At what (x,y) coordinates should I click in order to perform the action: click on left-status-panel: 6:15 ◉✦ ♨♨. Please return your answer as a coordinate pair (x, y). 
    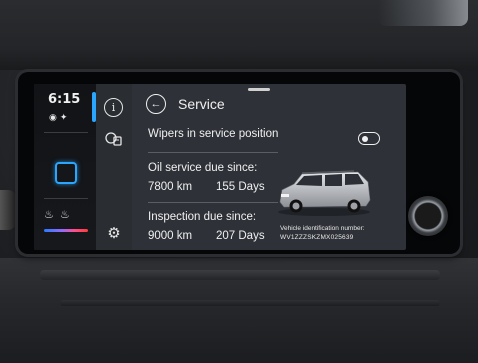
    Looking at the image, I should click on (65, 167).